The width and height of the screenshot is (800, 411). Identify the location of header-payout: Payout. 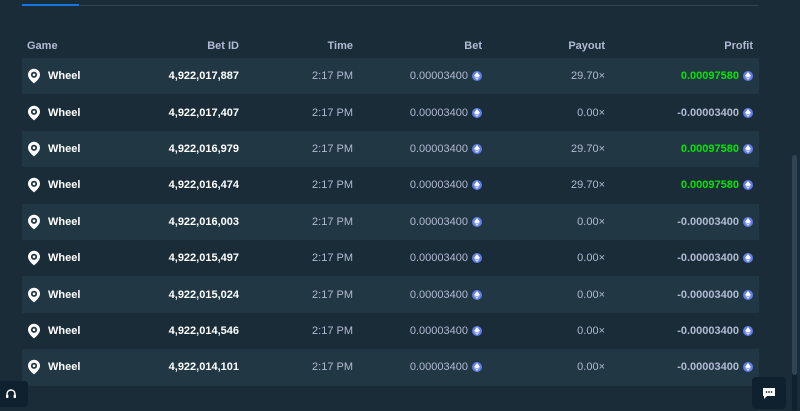
(586, 46).